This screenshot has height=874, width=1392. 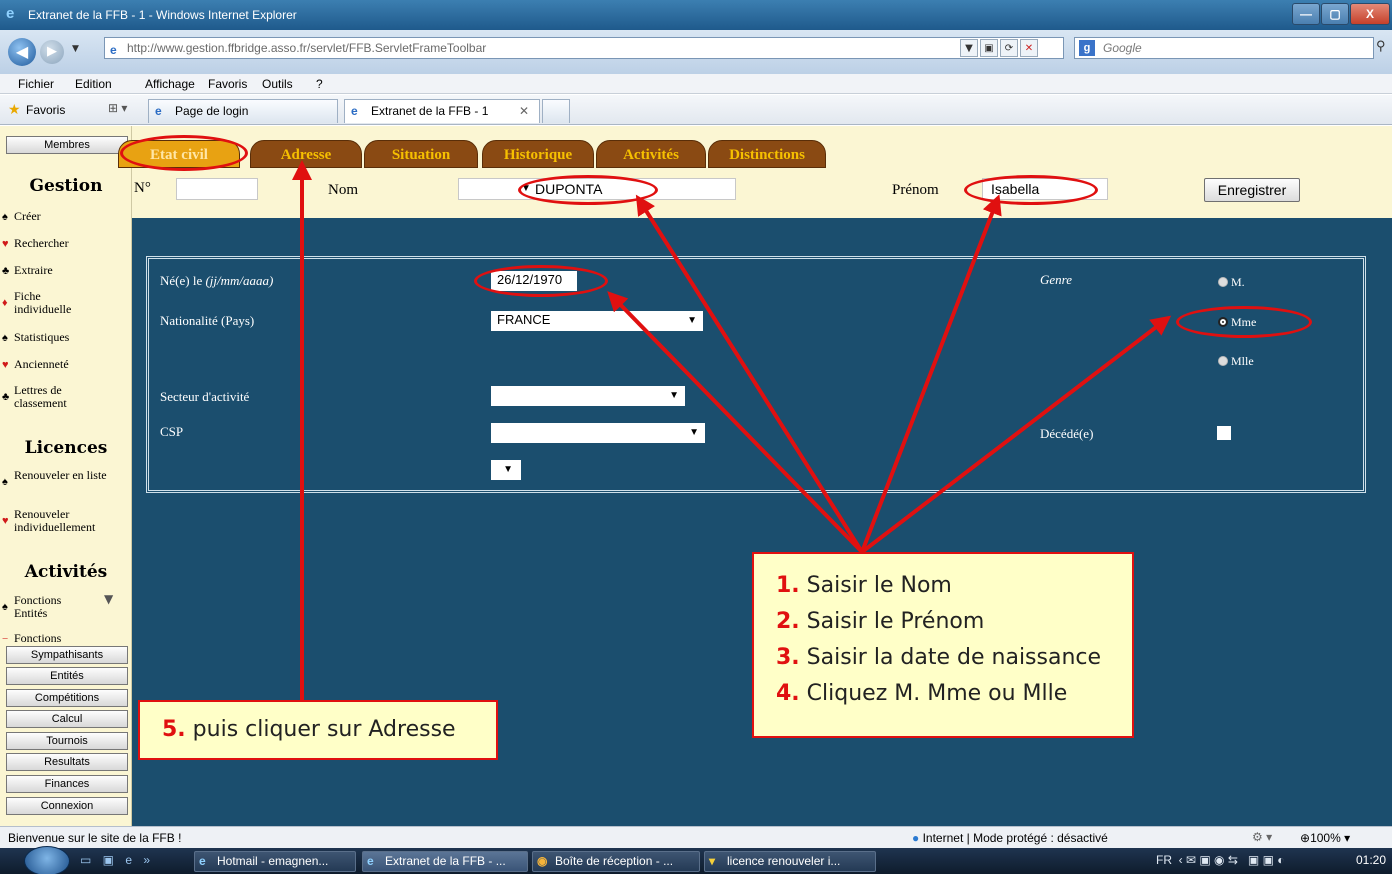 I want to click on finances-button: Finances, so click(x=67, y=784).